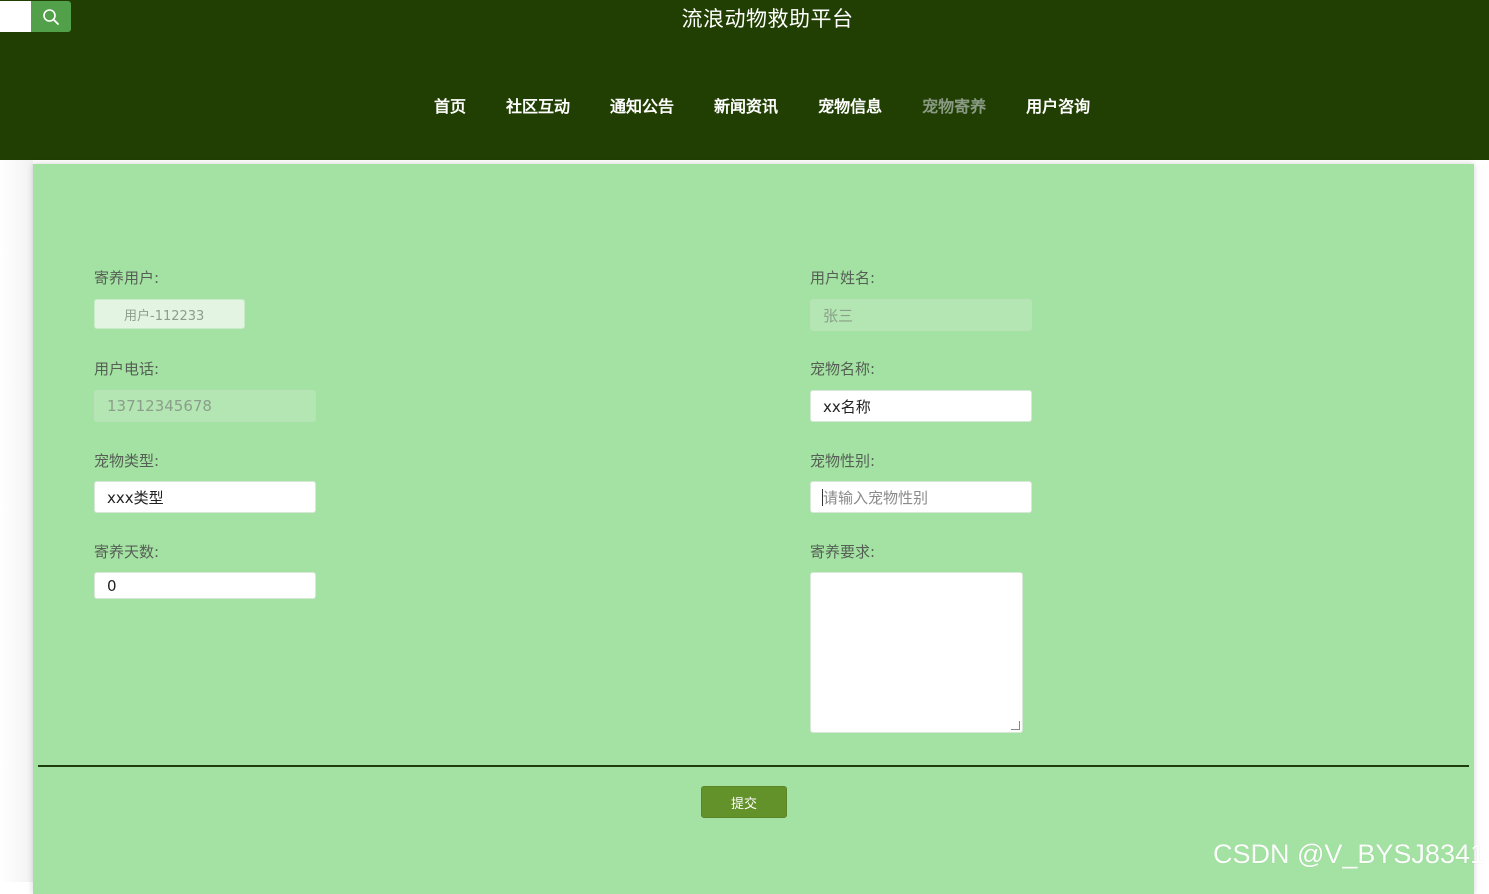 The height and width of the screenshot is (894, 1489). Describe the element at coordinates (126, 551) in the screenshot. I see `days-label: 寄养天数:` at that location.